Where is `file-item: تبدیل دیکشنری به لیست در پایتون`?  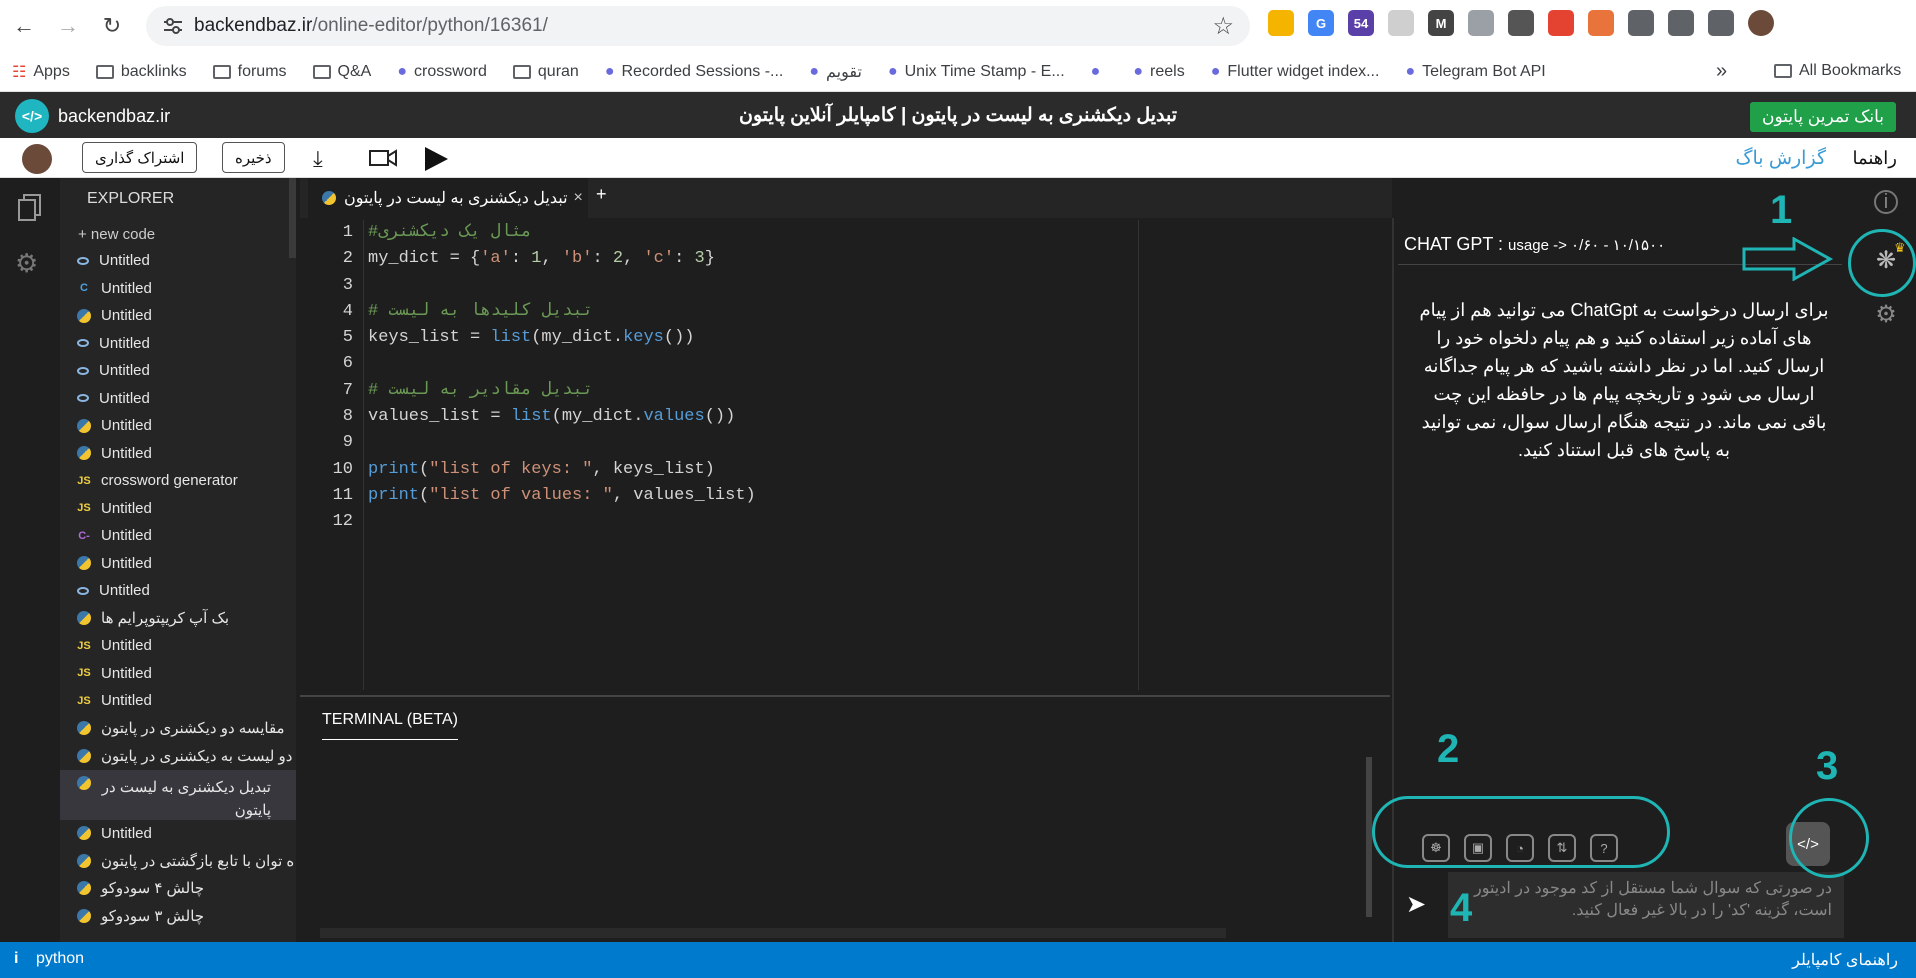 file-item: تبدیل دیکشنری به لیست در پایتون is located at coordinates (178, 794).